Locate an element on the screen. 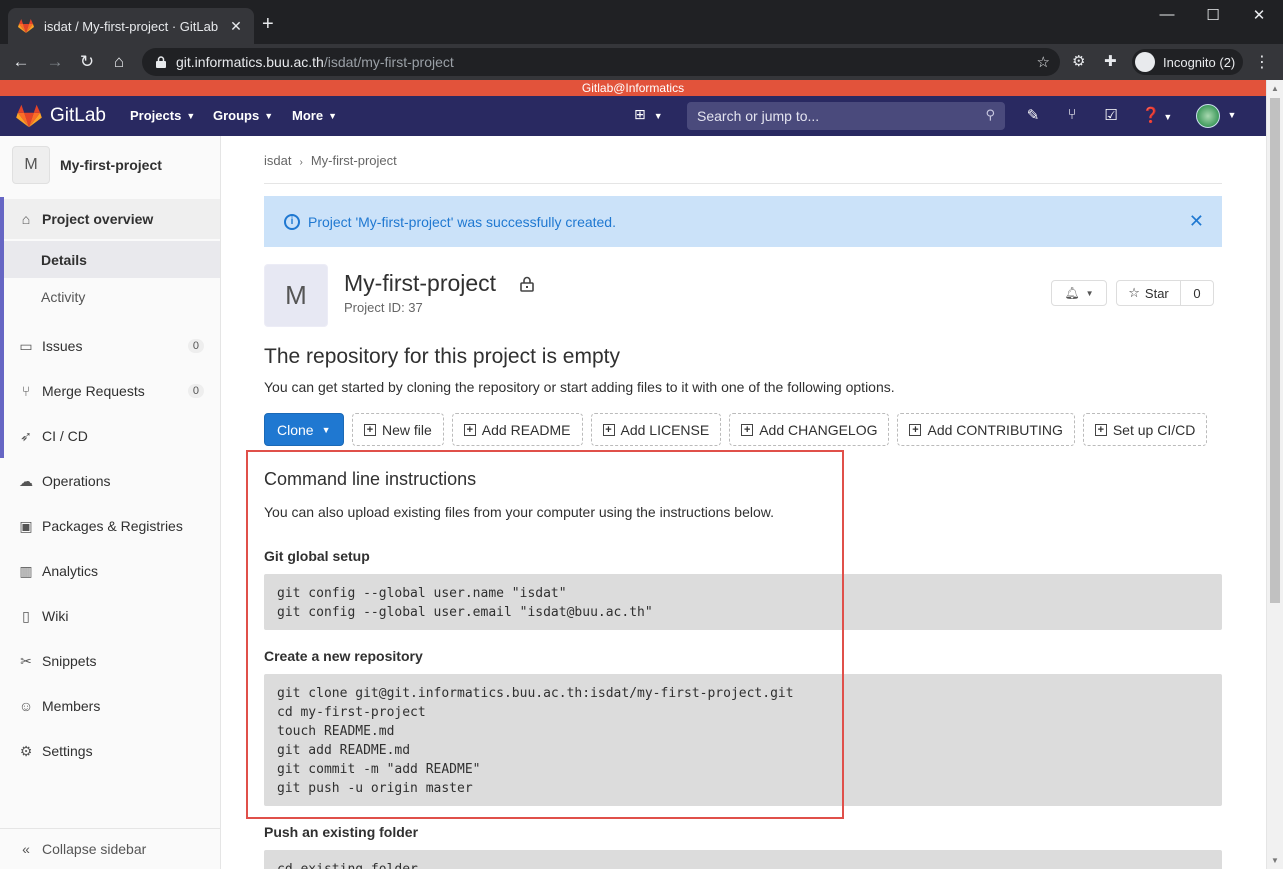 This screenshot has width=1283, height=869. browser-tab: isdat / My-first-project · GitLab ✕ is located at coordinates (131, 26).